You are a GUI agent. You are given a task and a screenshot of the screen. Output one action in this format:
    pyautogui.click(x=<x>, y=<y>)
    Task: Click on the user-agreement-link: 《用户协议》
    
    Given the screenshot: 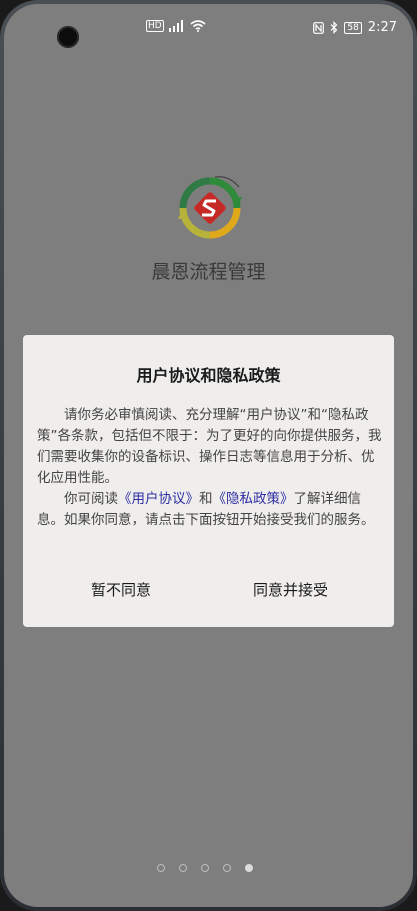 What is the action you would take?
    pyautogui.click(x=158, y=499)
    